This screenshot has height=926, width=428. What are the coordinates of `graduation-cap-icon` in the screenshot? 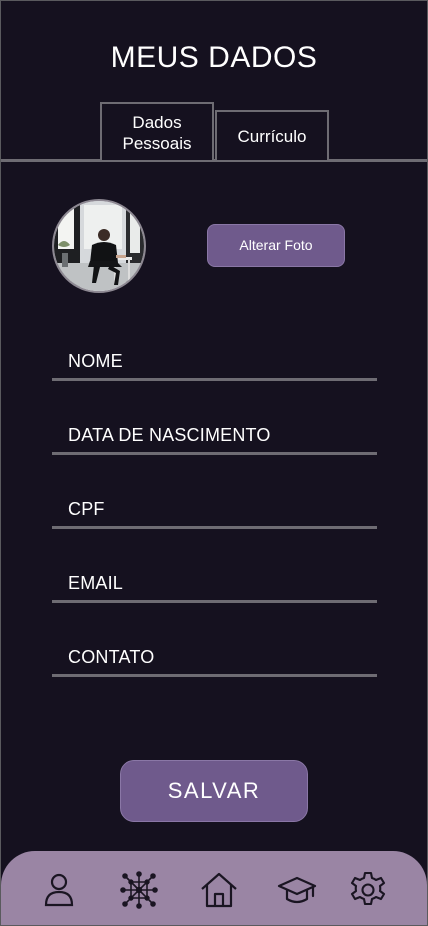 It's located at (297, 890).